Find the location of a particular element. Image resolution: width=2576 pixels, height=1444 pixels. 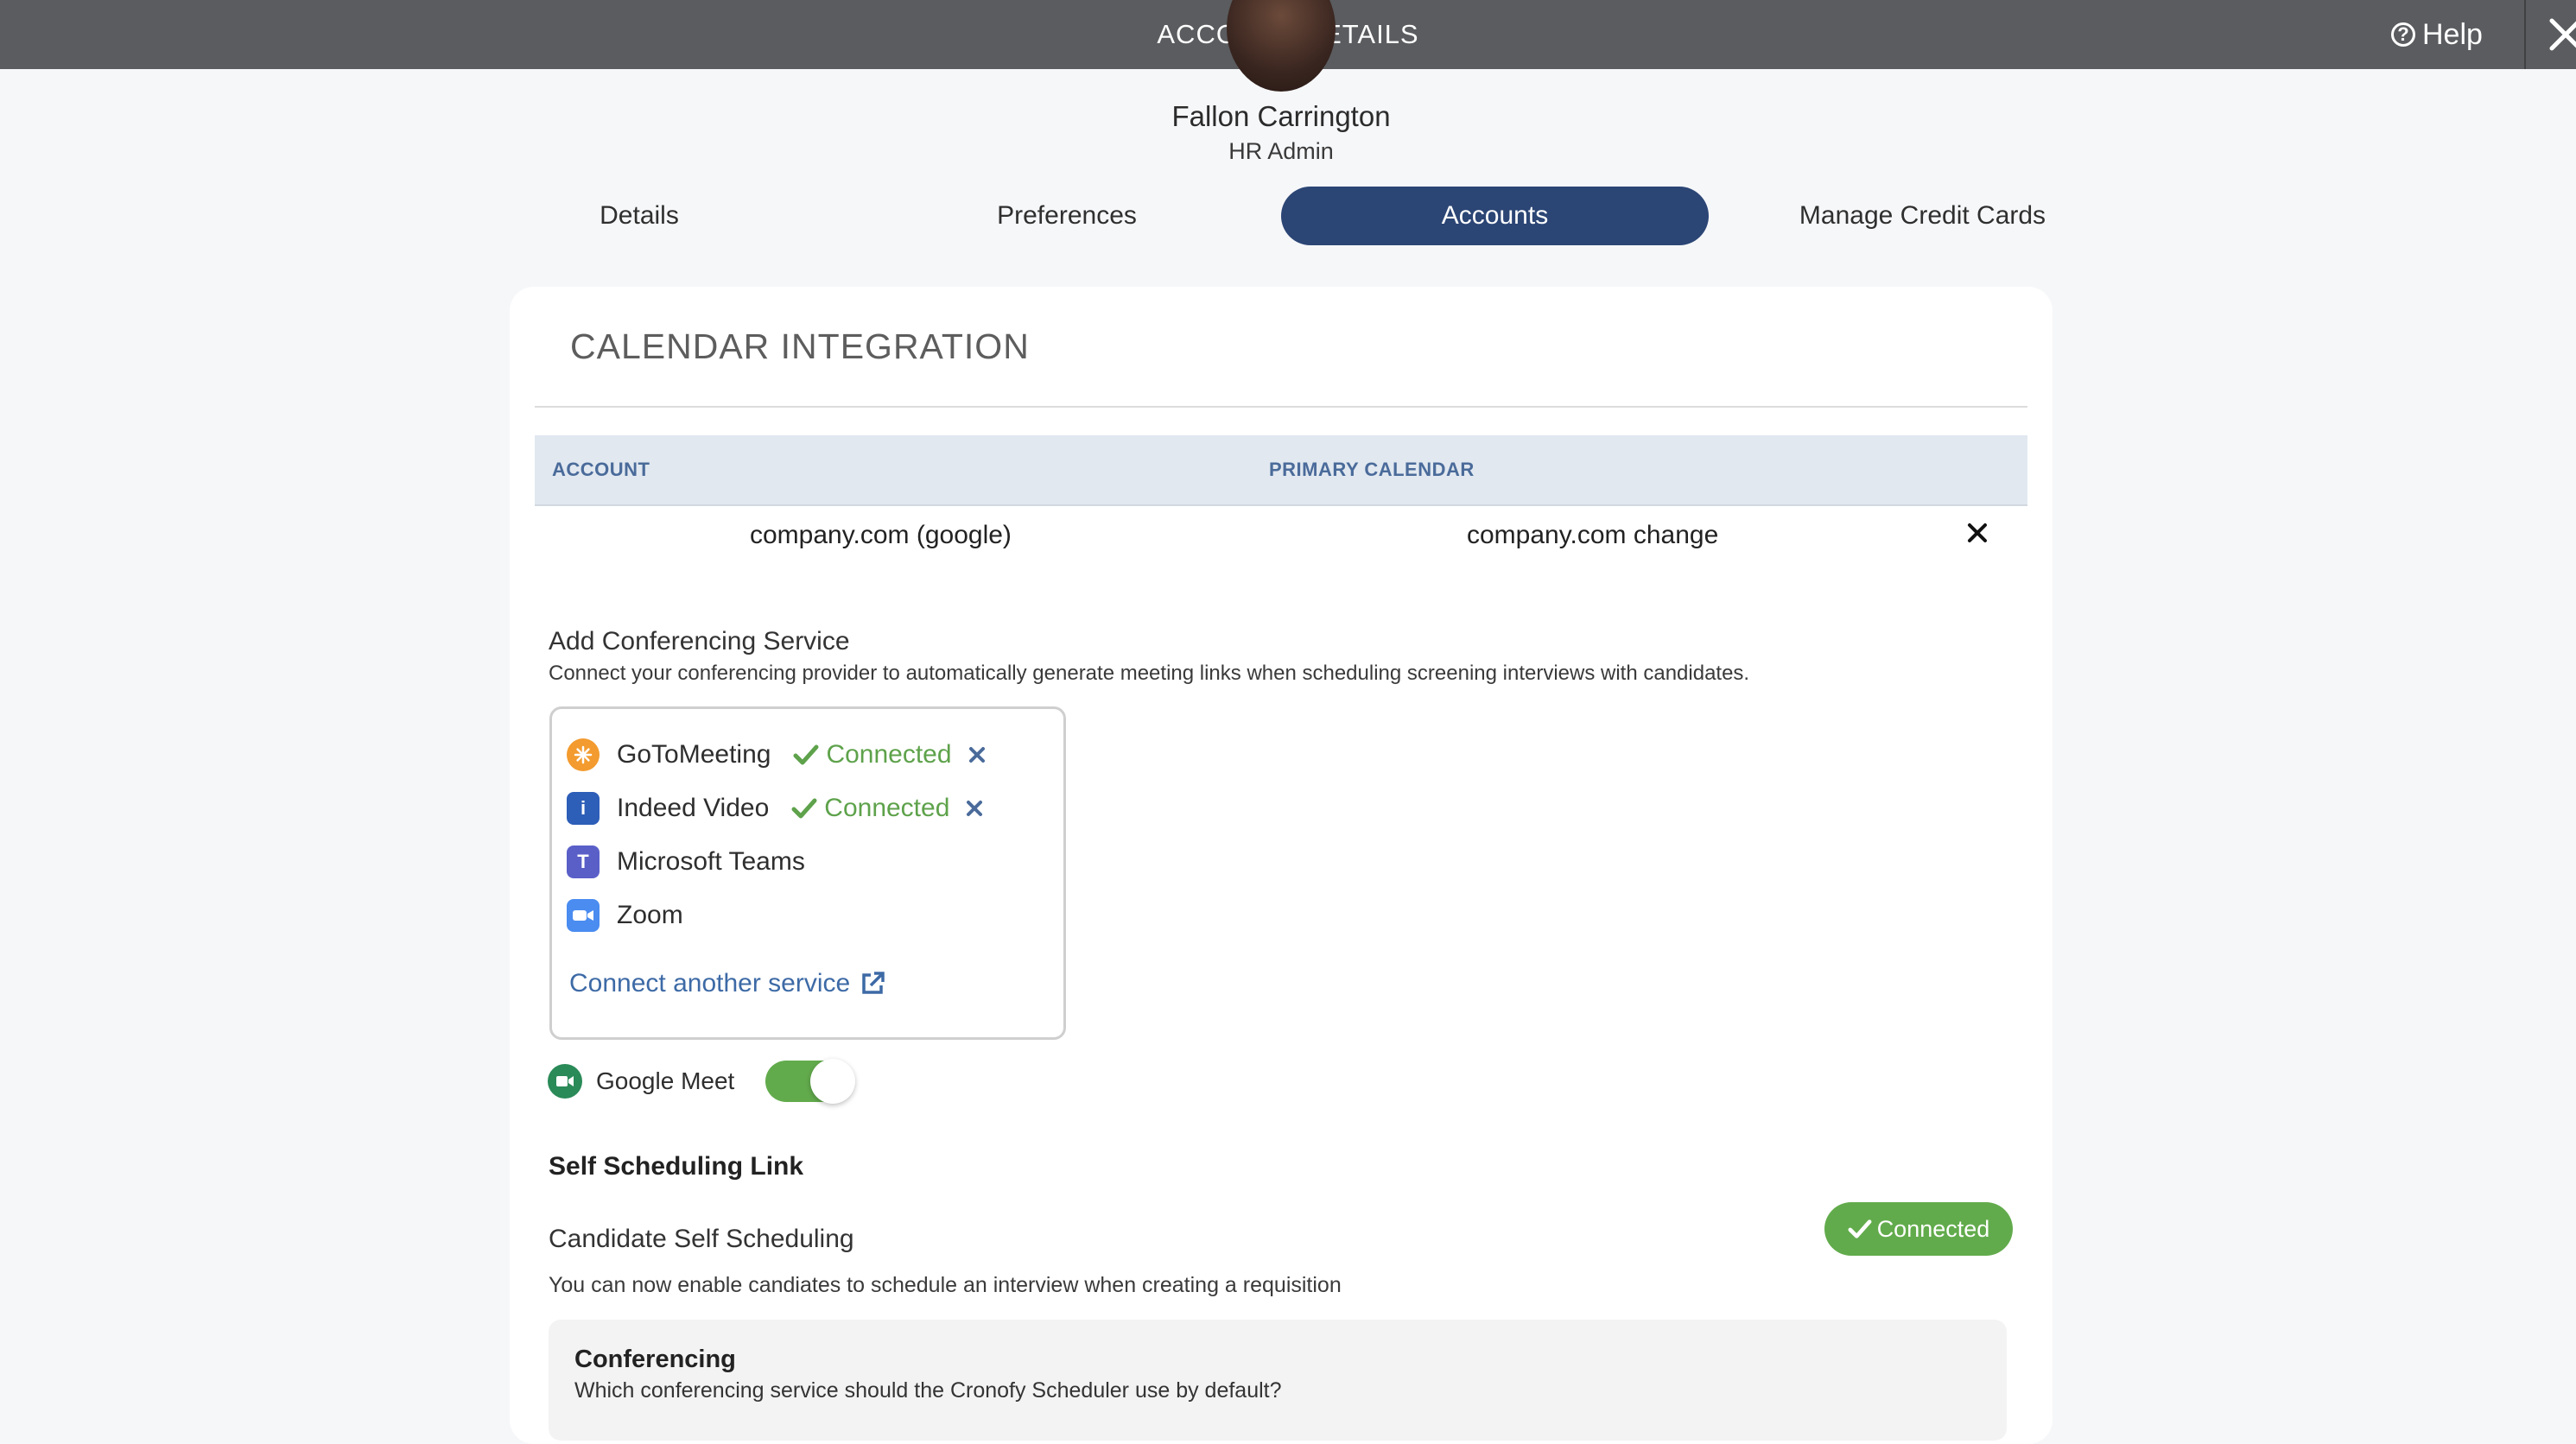

column-header-primary-calendar: PRIMARY CALENDAR is located at coordinates (1372, 469).